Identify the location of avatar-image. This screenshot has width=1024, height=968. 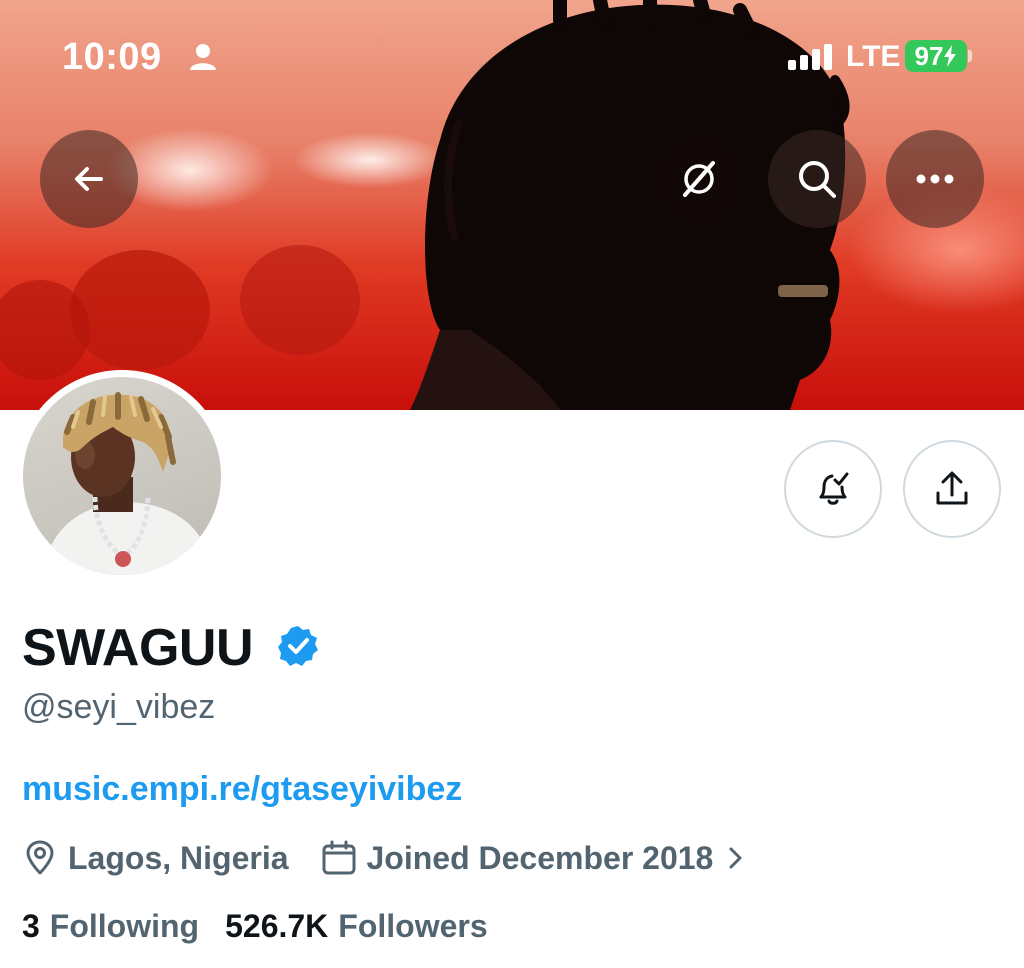
(122, 476).